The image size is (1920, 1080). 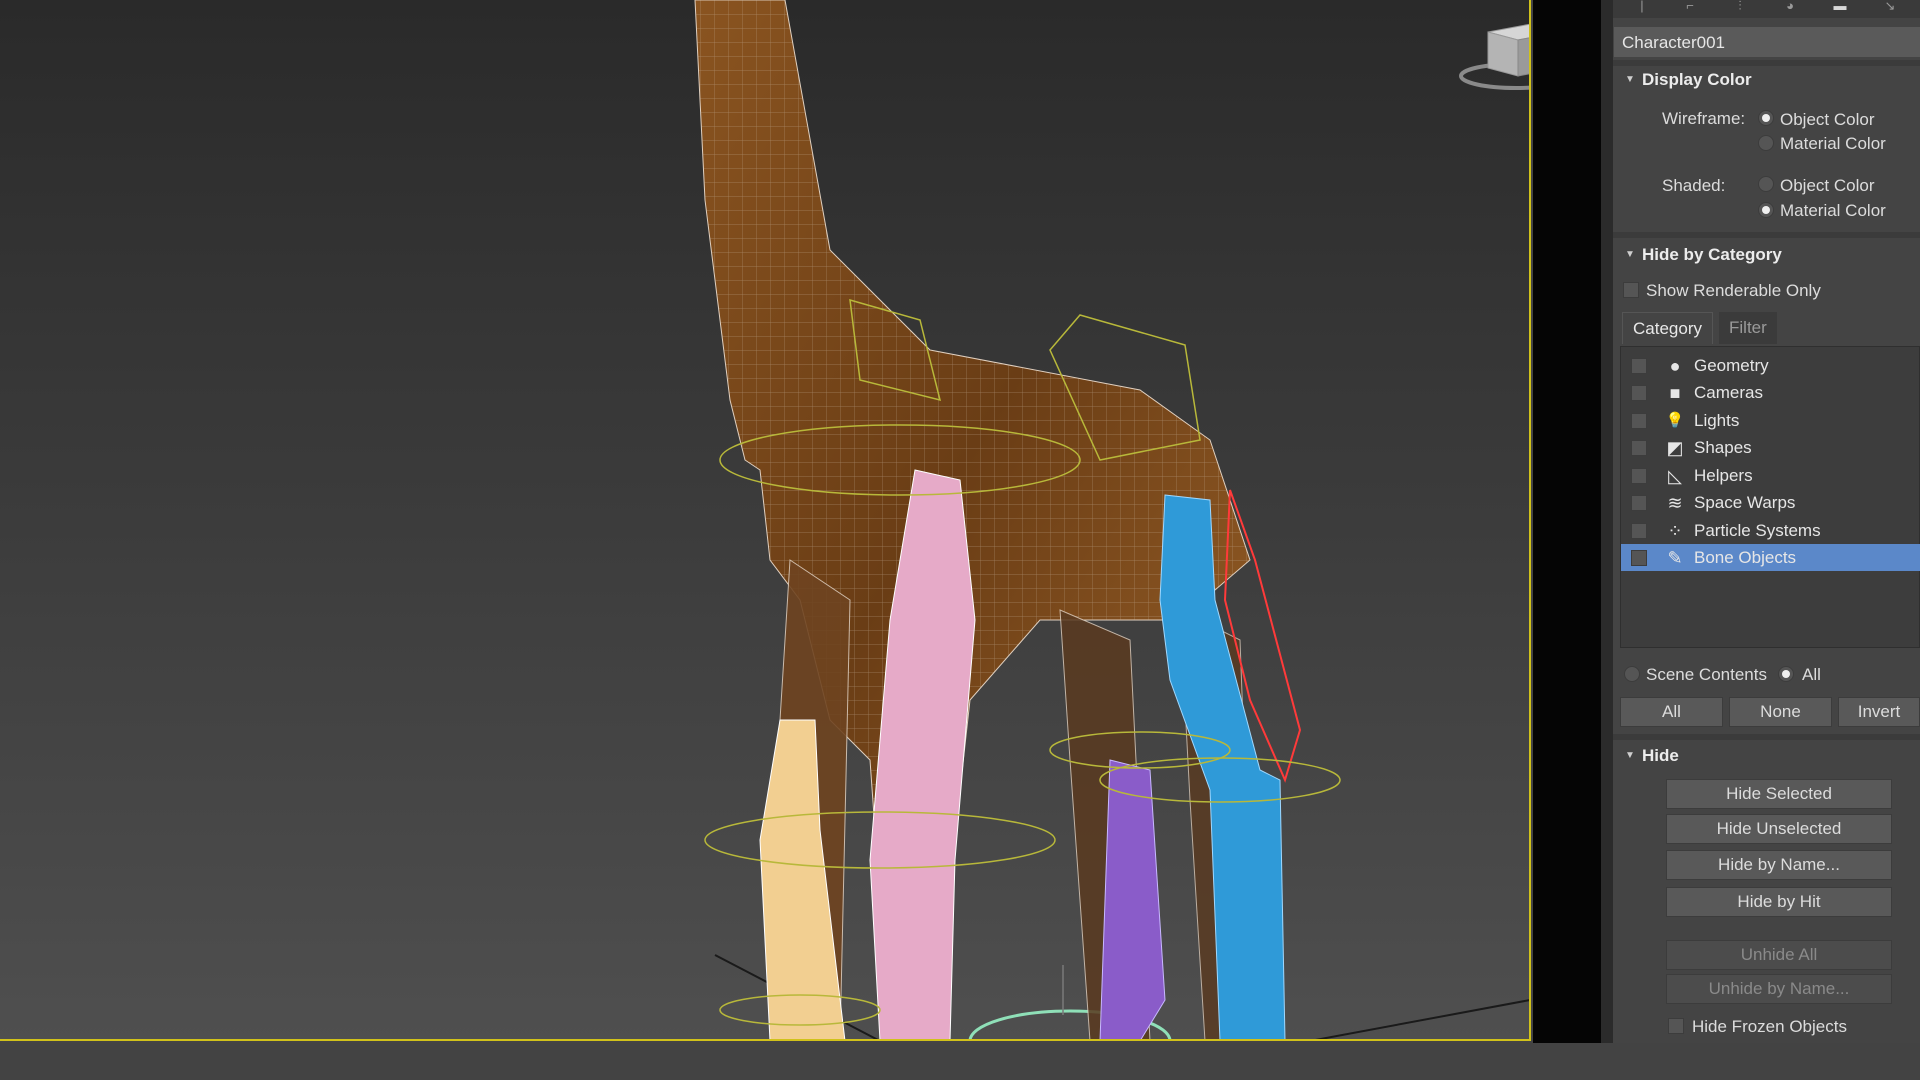 I want to click on wireframe-label: Wireframe:, so click(x=1704, y=118).